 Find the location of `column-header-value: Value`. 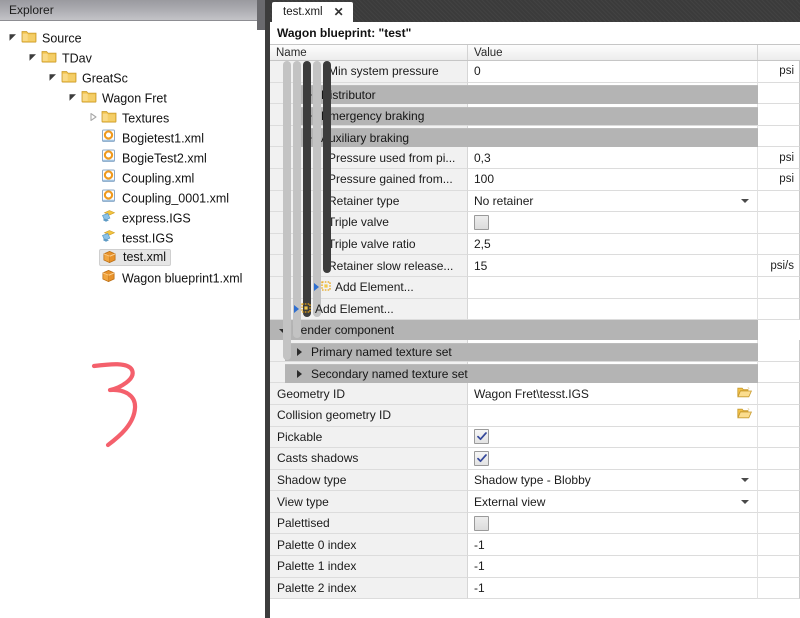

column-header-value: Value is located at coordinates (613, 52).